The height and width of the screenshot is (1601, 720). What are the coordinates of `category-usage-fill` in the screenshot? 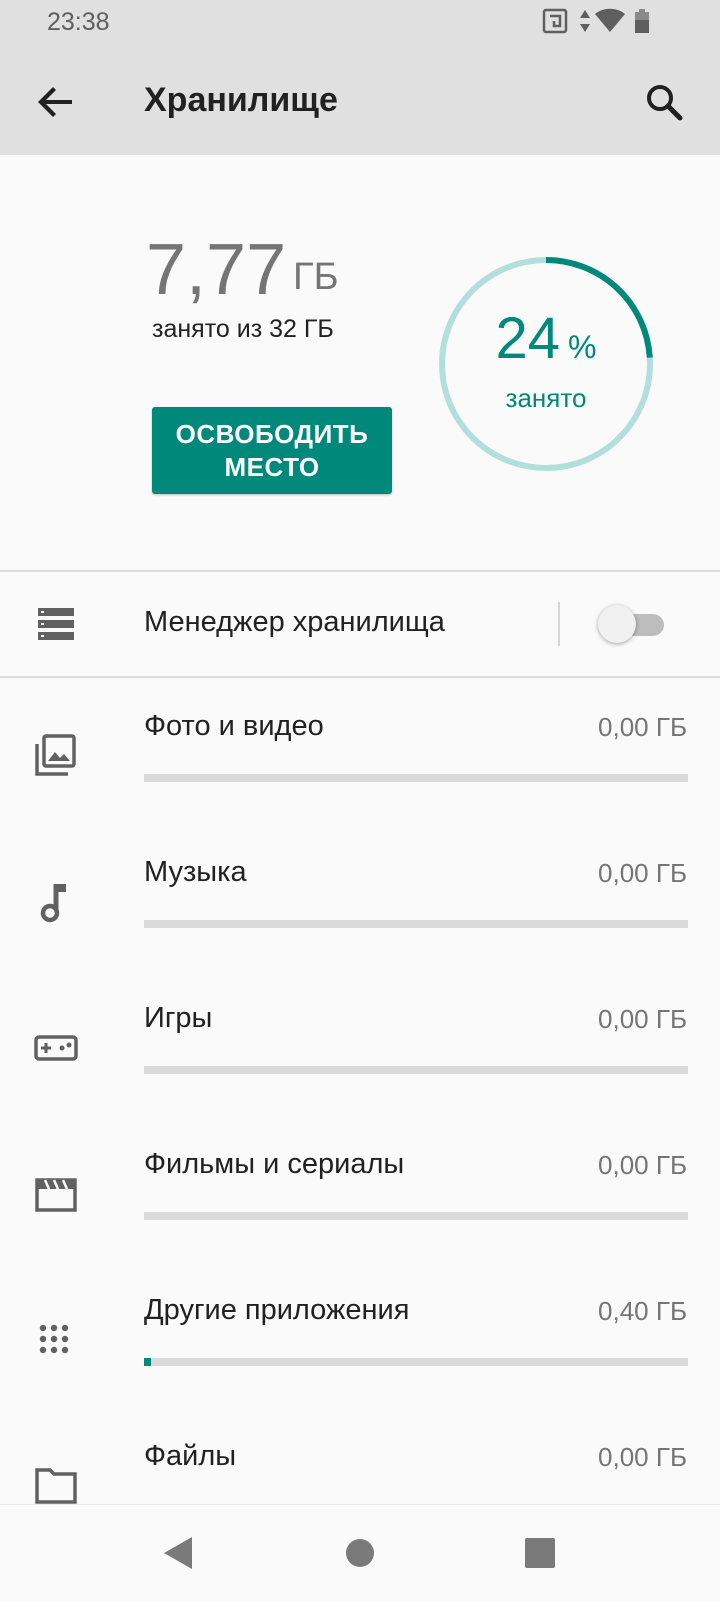 It's located at (147, 1362).